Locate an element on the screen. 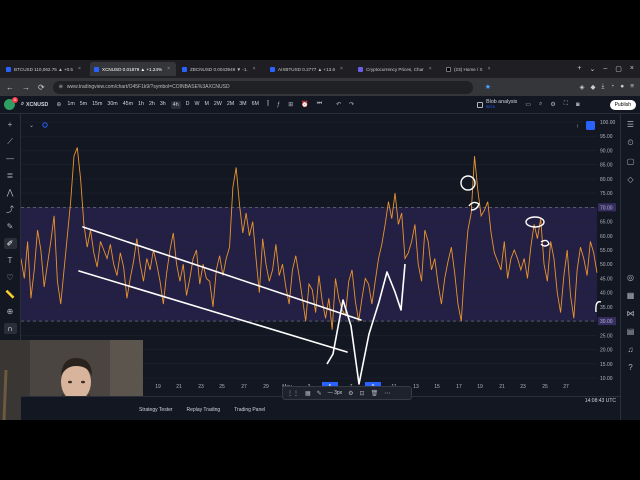 This screenshot has width=640, height=480. new-tab-icon: + is located at coordinates (579, 69).